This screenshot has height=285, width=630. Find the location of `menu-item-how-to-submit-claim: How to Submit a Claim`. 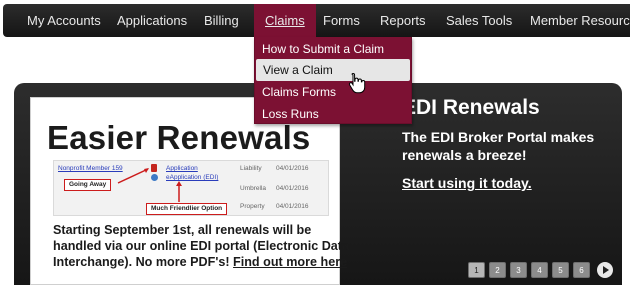

menu-item-how-to-submit-claim: How to Submit a Claim is located at coordinates (333, 49).